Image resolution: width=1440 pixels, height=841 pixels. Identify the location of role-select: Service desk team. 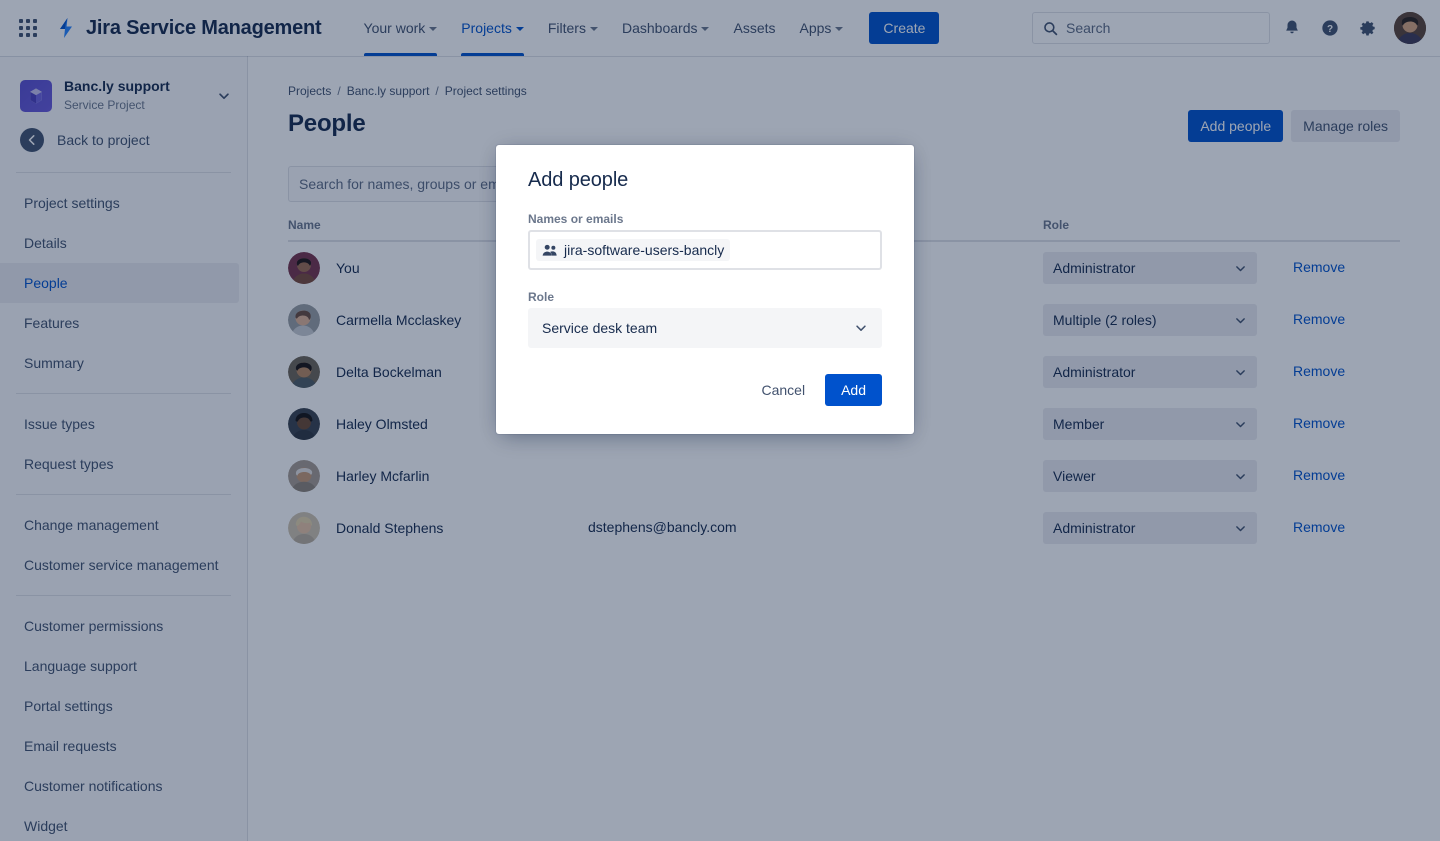
(705, 328).